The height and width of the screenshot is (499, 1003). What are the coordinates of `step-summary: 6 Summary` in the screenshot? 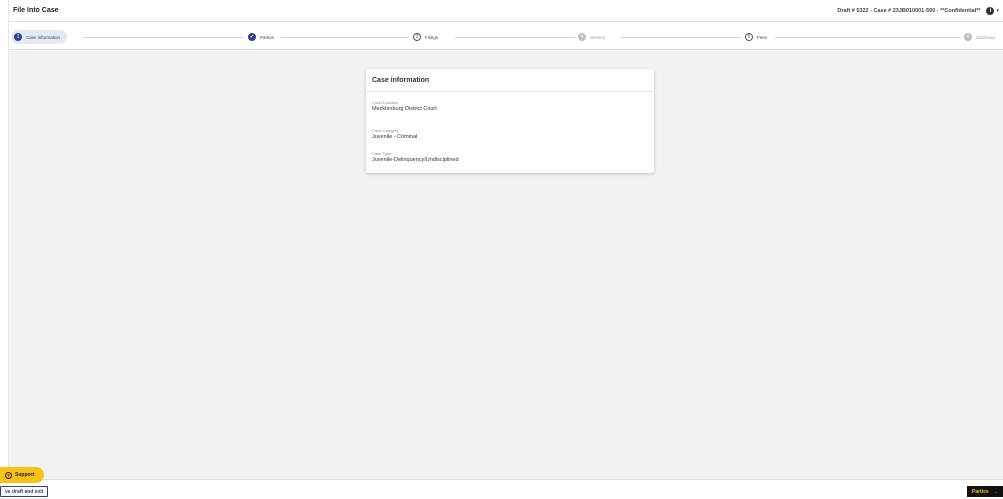 It's located at (979, 37).